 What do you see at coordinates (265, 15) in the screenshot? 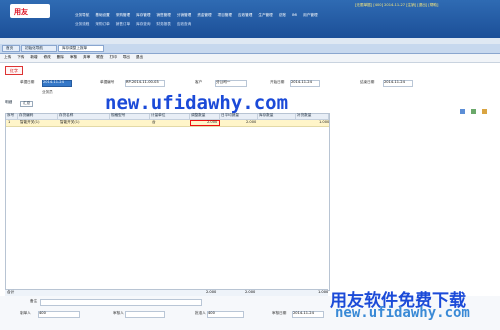
I see `menu-item: 生产管理` at bounding box center [265, 15].